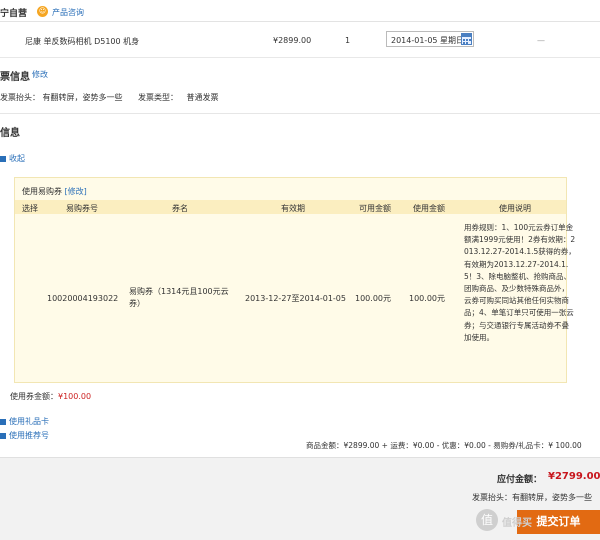 This screenshot has width=600, height=540. Describe the element at coordinates (427, 298) in the screenshot. I see `coupon-used-amount: 100.00元` at that location.